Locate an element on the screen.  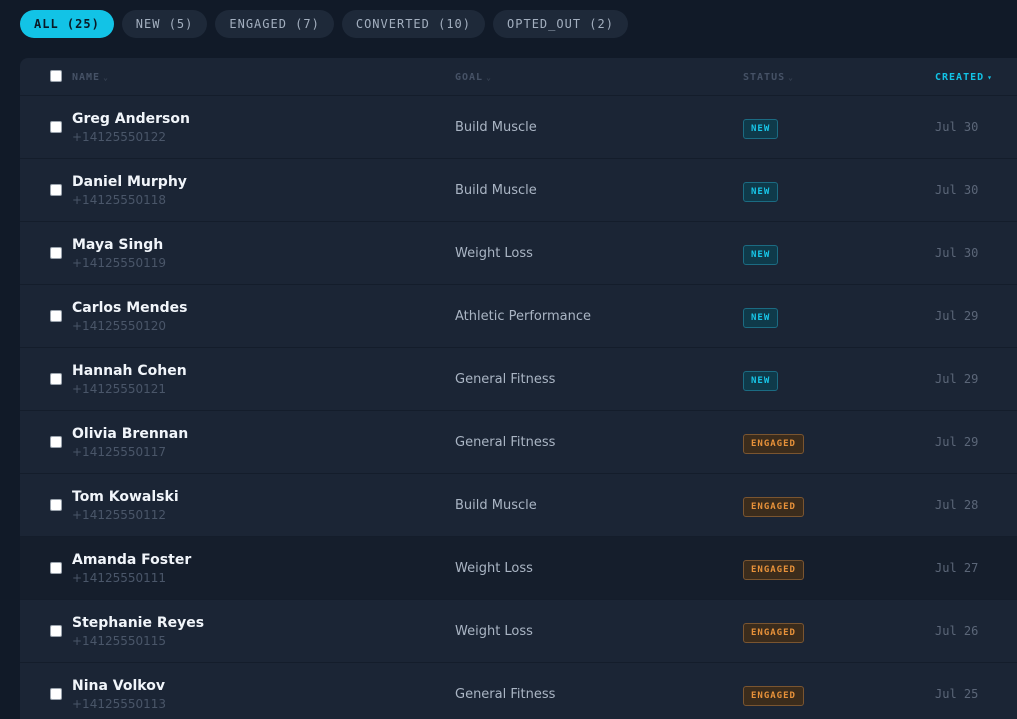
lead-name: Maya Singh is located at coordinates (118, 245).